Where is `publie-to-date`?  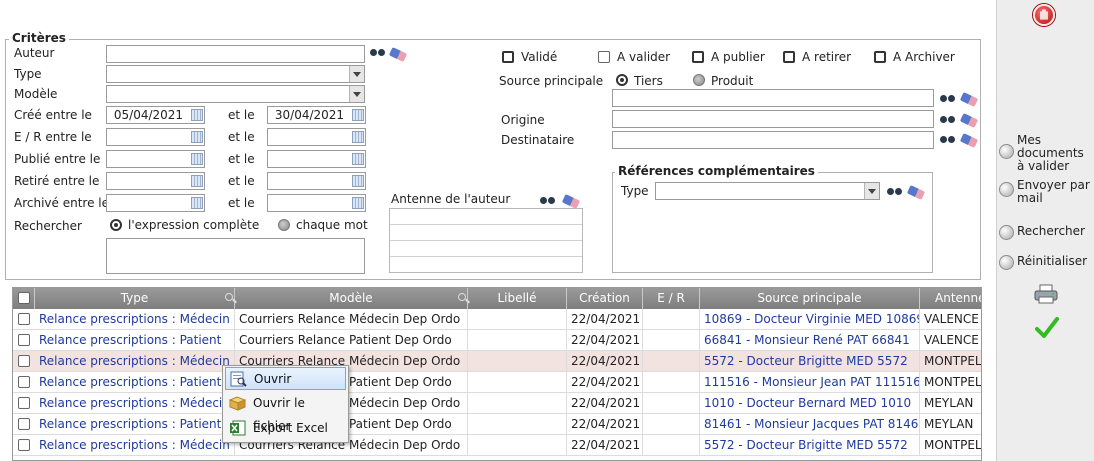
publie-to-date is located at coordinates (316, 159).